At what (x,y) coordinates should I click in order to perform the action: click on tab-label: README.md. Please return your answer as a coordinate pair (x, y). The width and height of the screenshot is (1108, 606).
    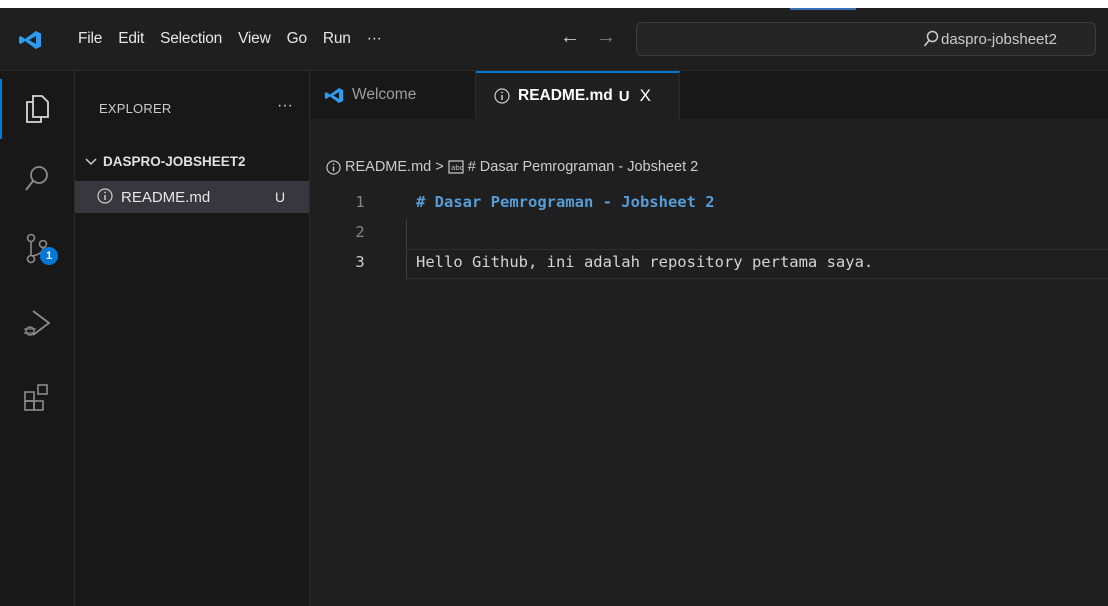
    Looking at the image, I should click on (565, 95).